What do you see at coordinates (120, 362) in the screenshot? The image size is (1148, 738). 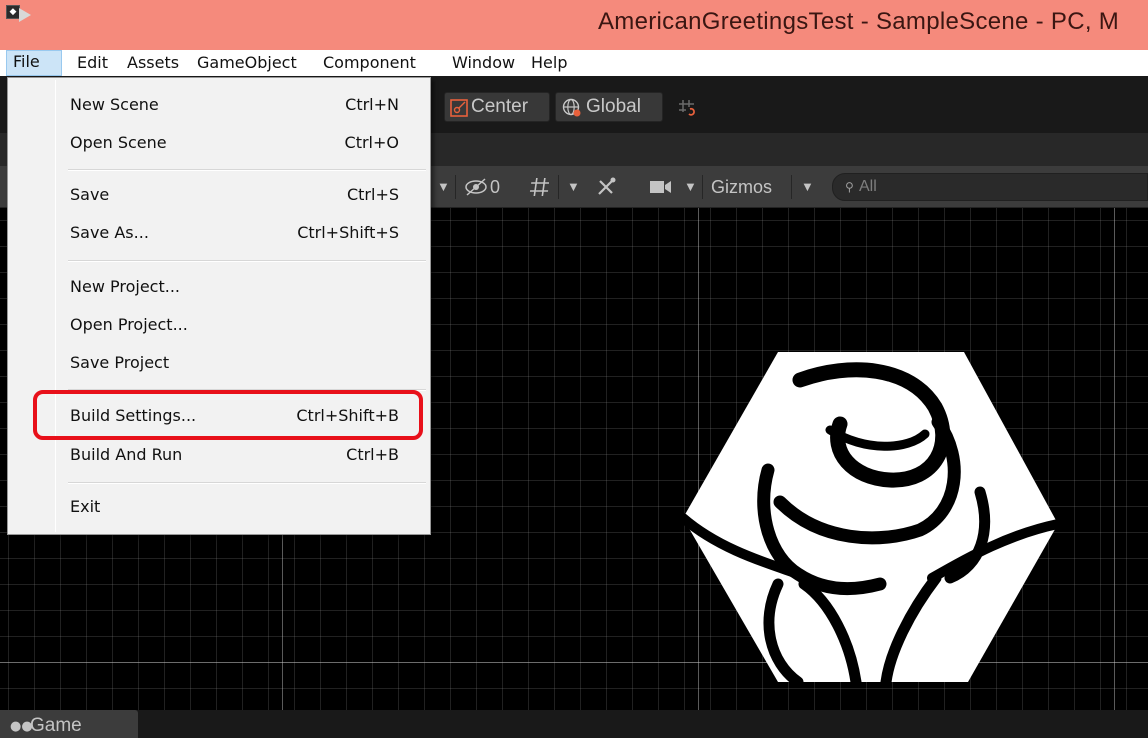 I see `menu-item-label: Save Project` at bounding box center [120, 362].